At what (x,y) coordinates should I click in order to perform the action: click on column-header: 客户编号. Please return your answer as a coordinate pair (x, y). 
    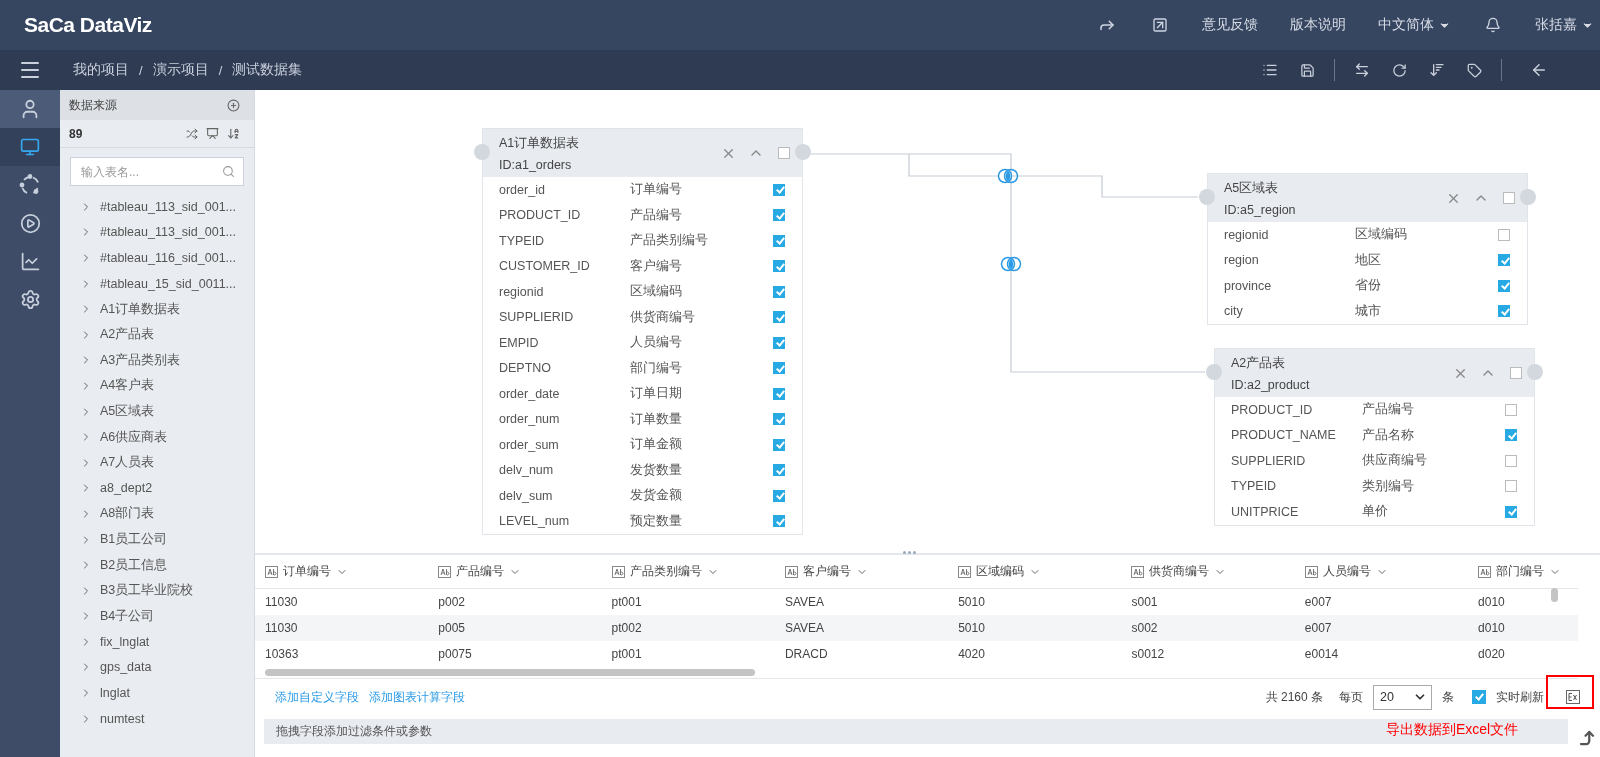
    Looking at the image, I should click on (826, 571).